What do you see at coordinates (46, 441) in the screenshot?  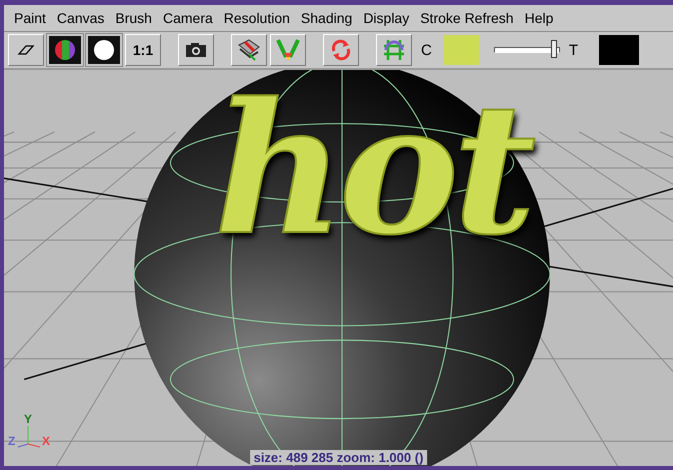 I see `x-axis-label: X` at bounding box center [46, 441].